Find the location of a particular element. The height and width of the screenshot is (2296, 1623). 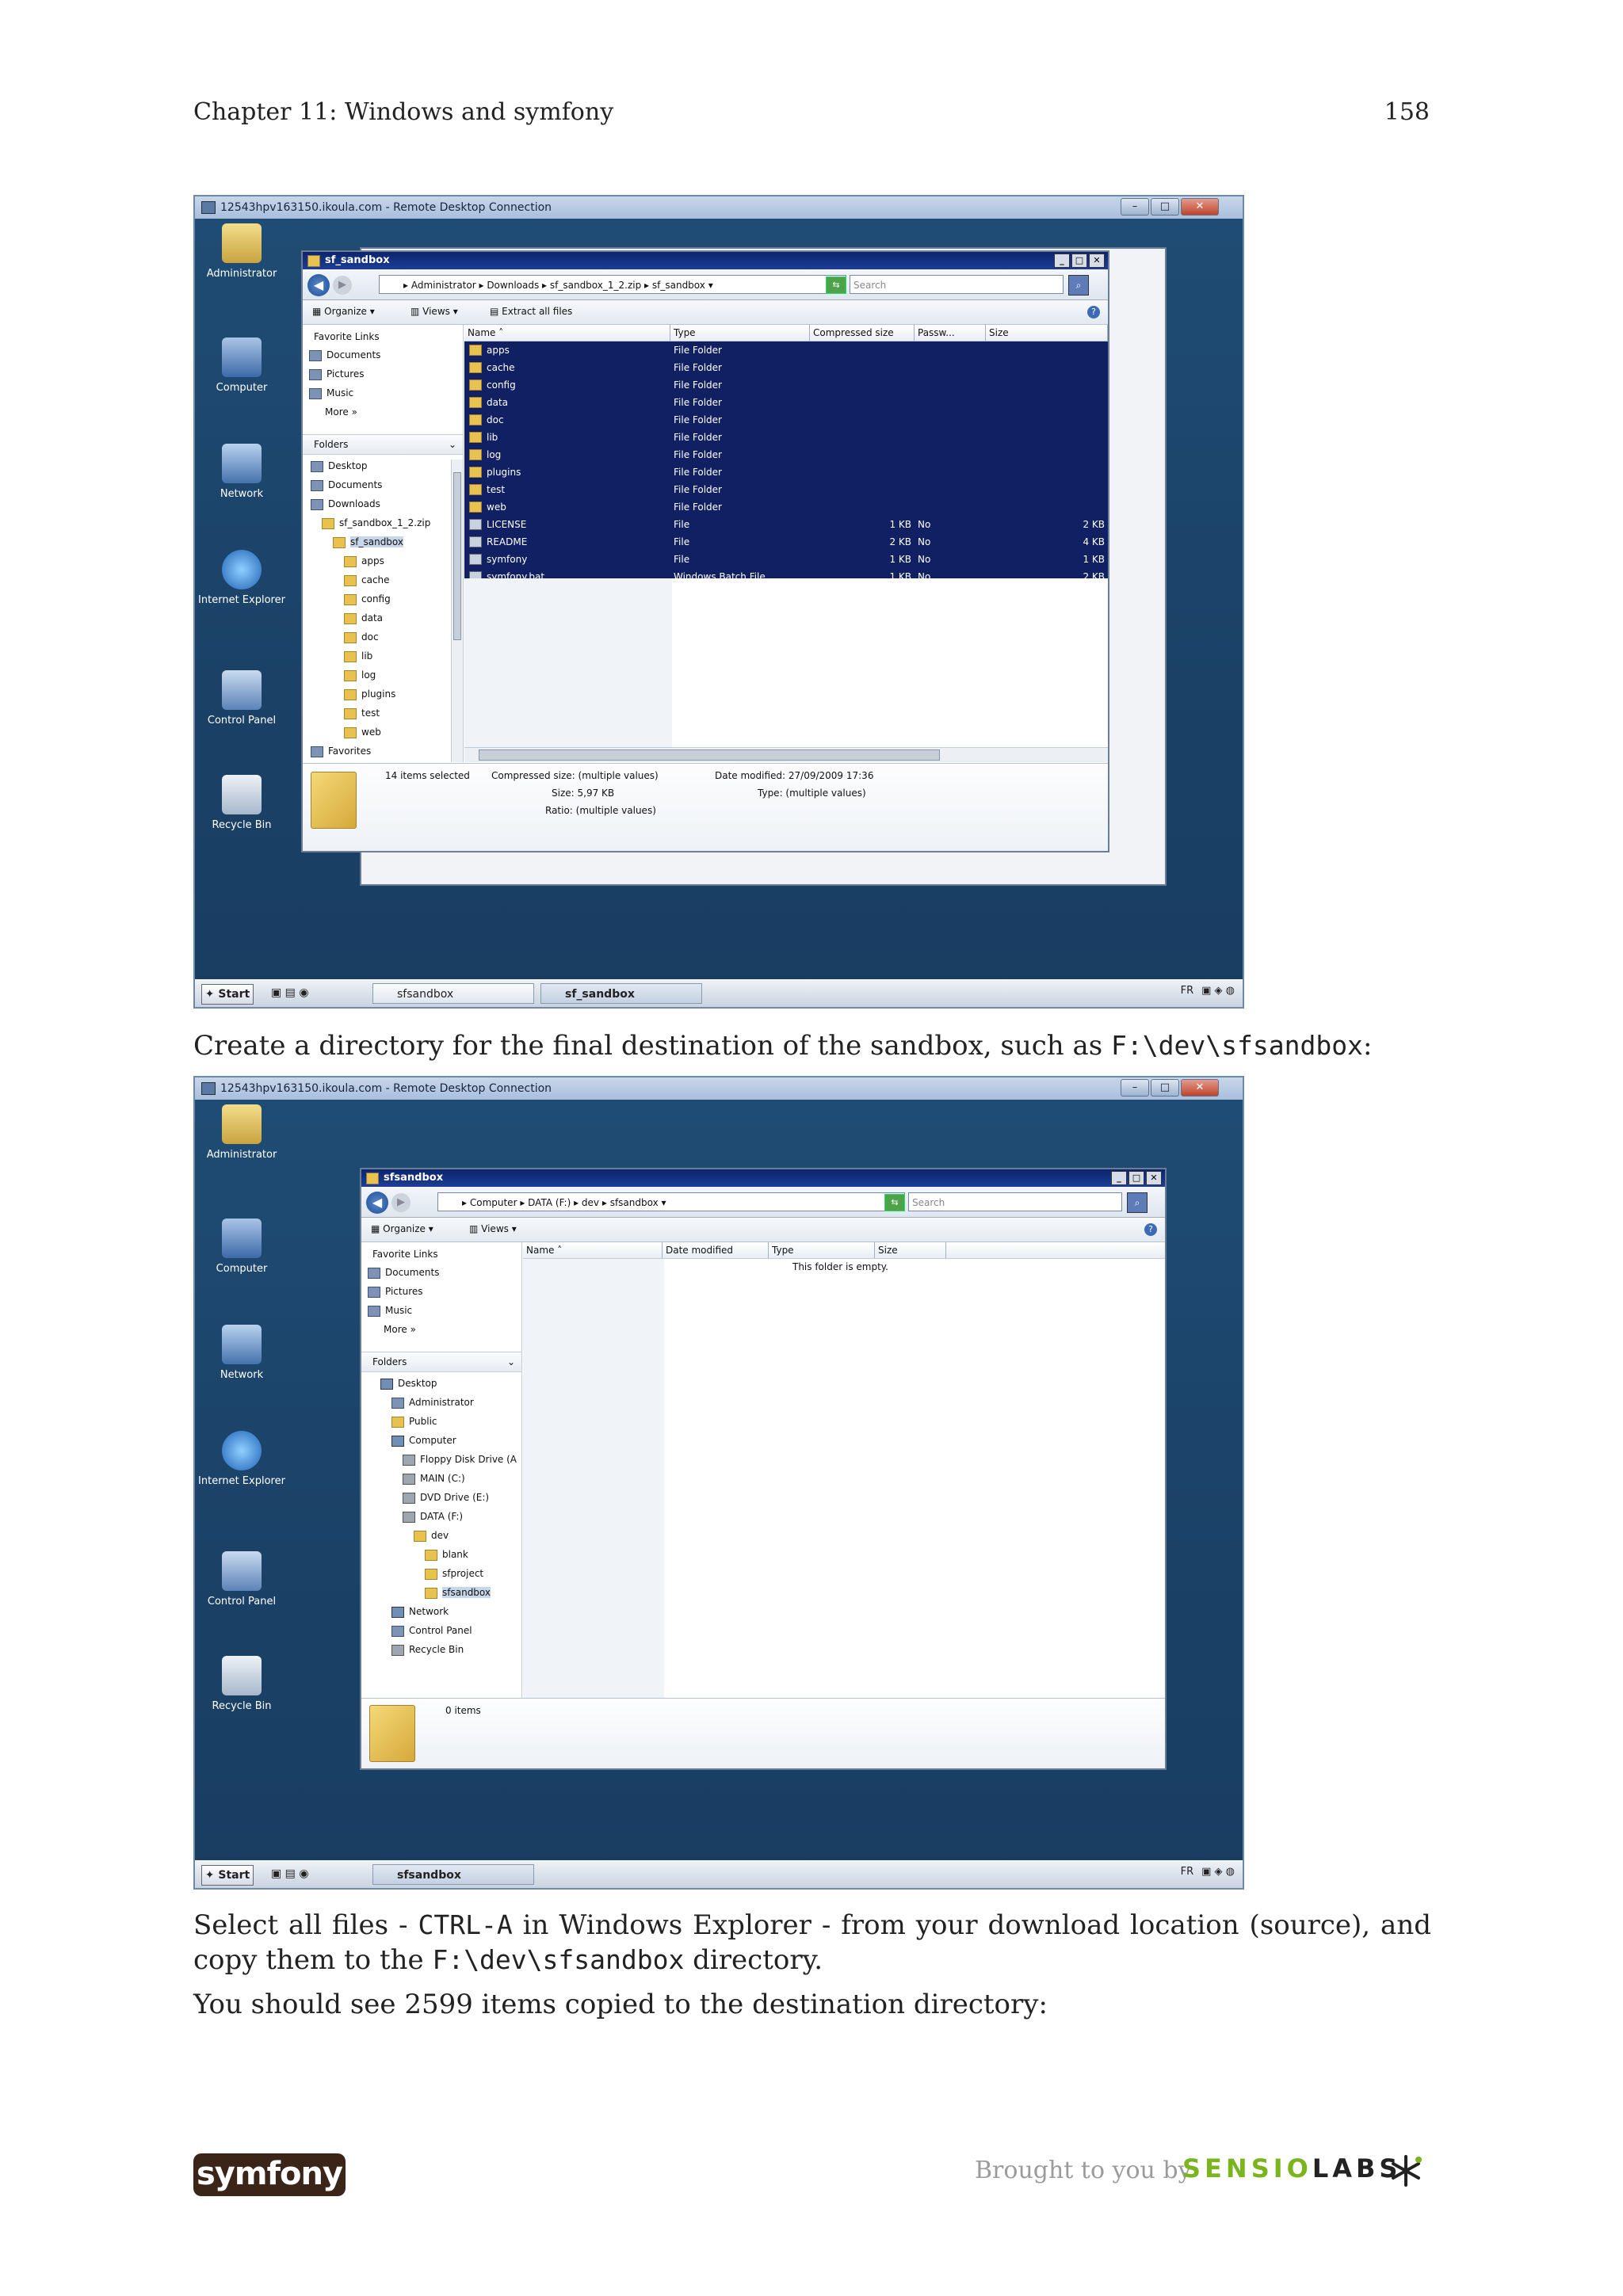

file-row: plugins File Folder is located at coordinates (786, 472).